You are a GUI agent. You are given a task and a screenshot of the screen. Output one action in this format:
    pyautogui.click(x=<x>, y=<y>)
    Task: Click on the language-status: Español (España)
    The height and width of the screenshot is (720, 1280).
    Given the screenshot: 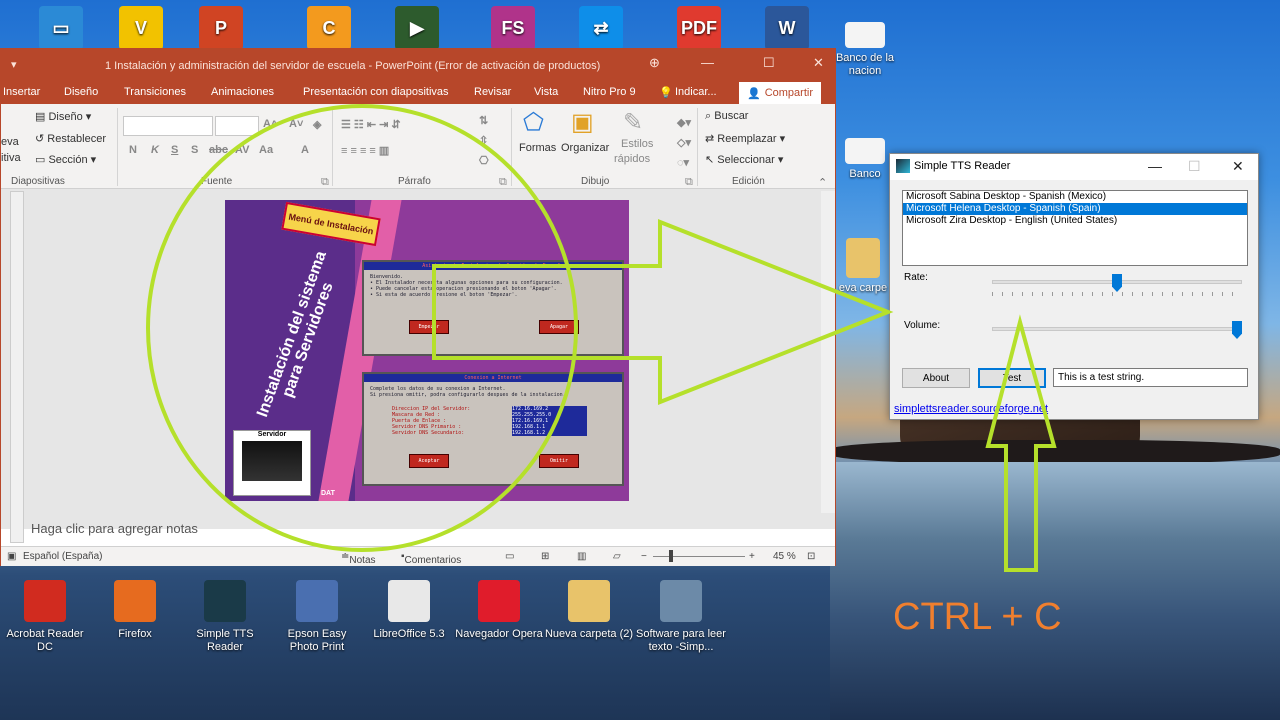 What is the action you would take?
    pyautogui.click(x=63, y=556)
    